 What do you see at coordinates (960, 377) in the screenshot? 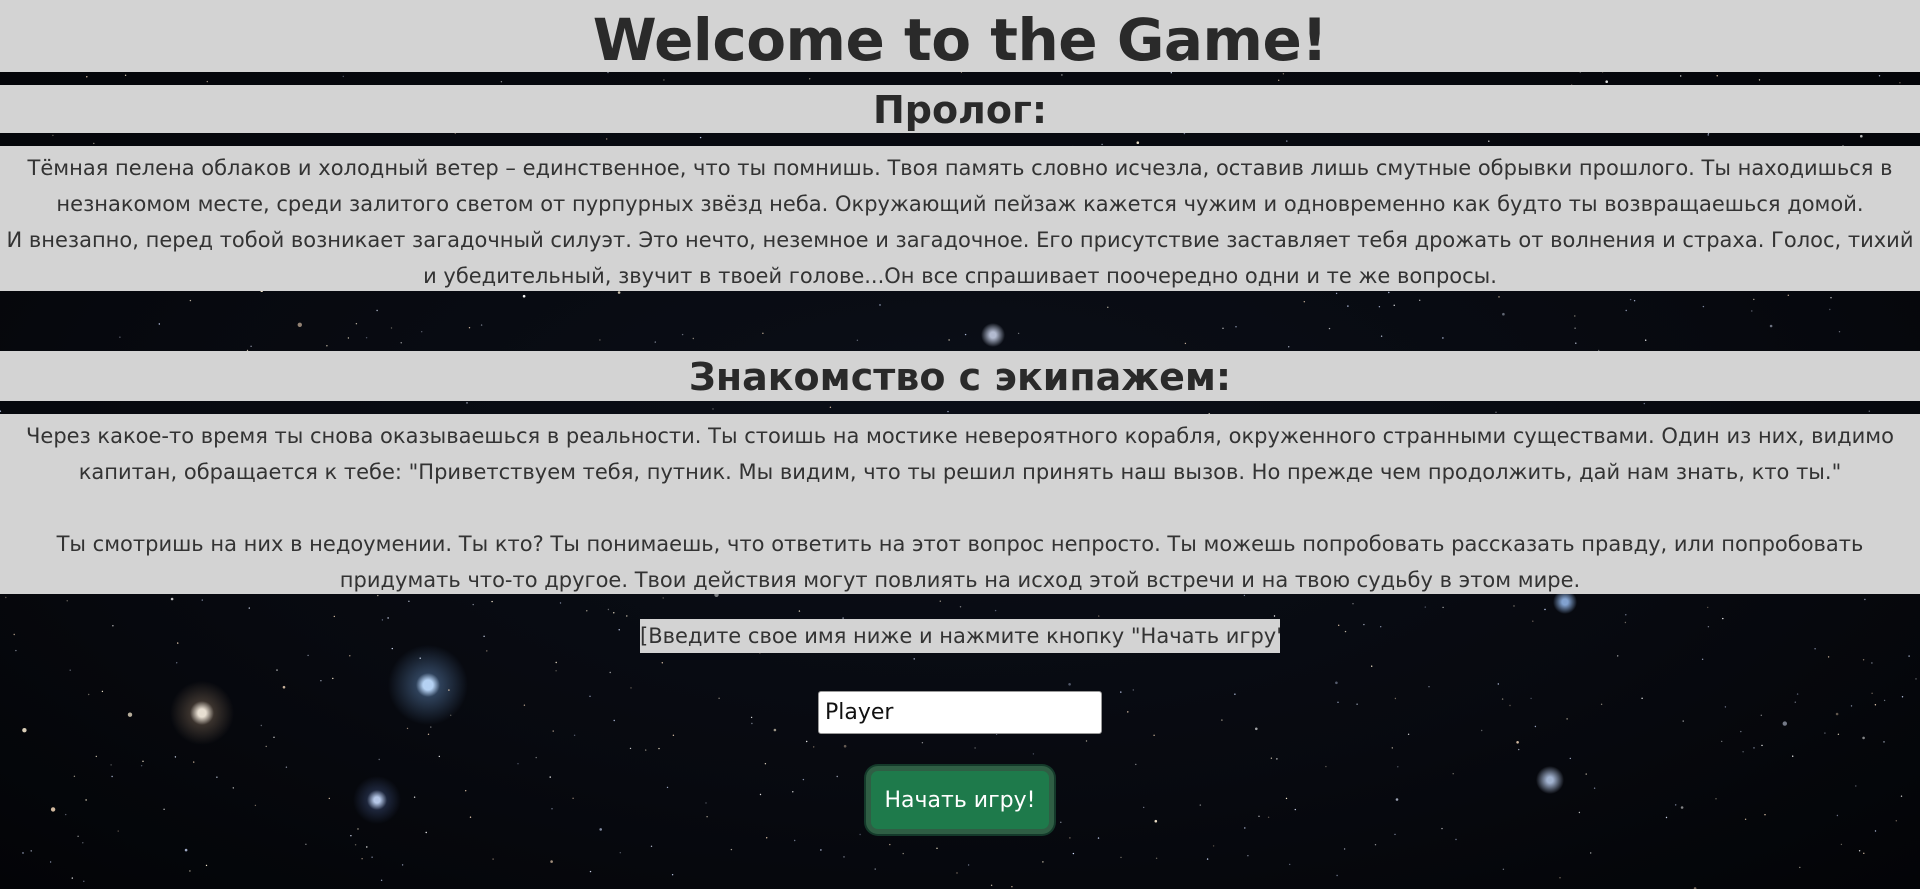
I see `crew-heading: Знакомство с экипажем:` at bounding box center [960, 377].